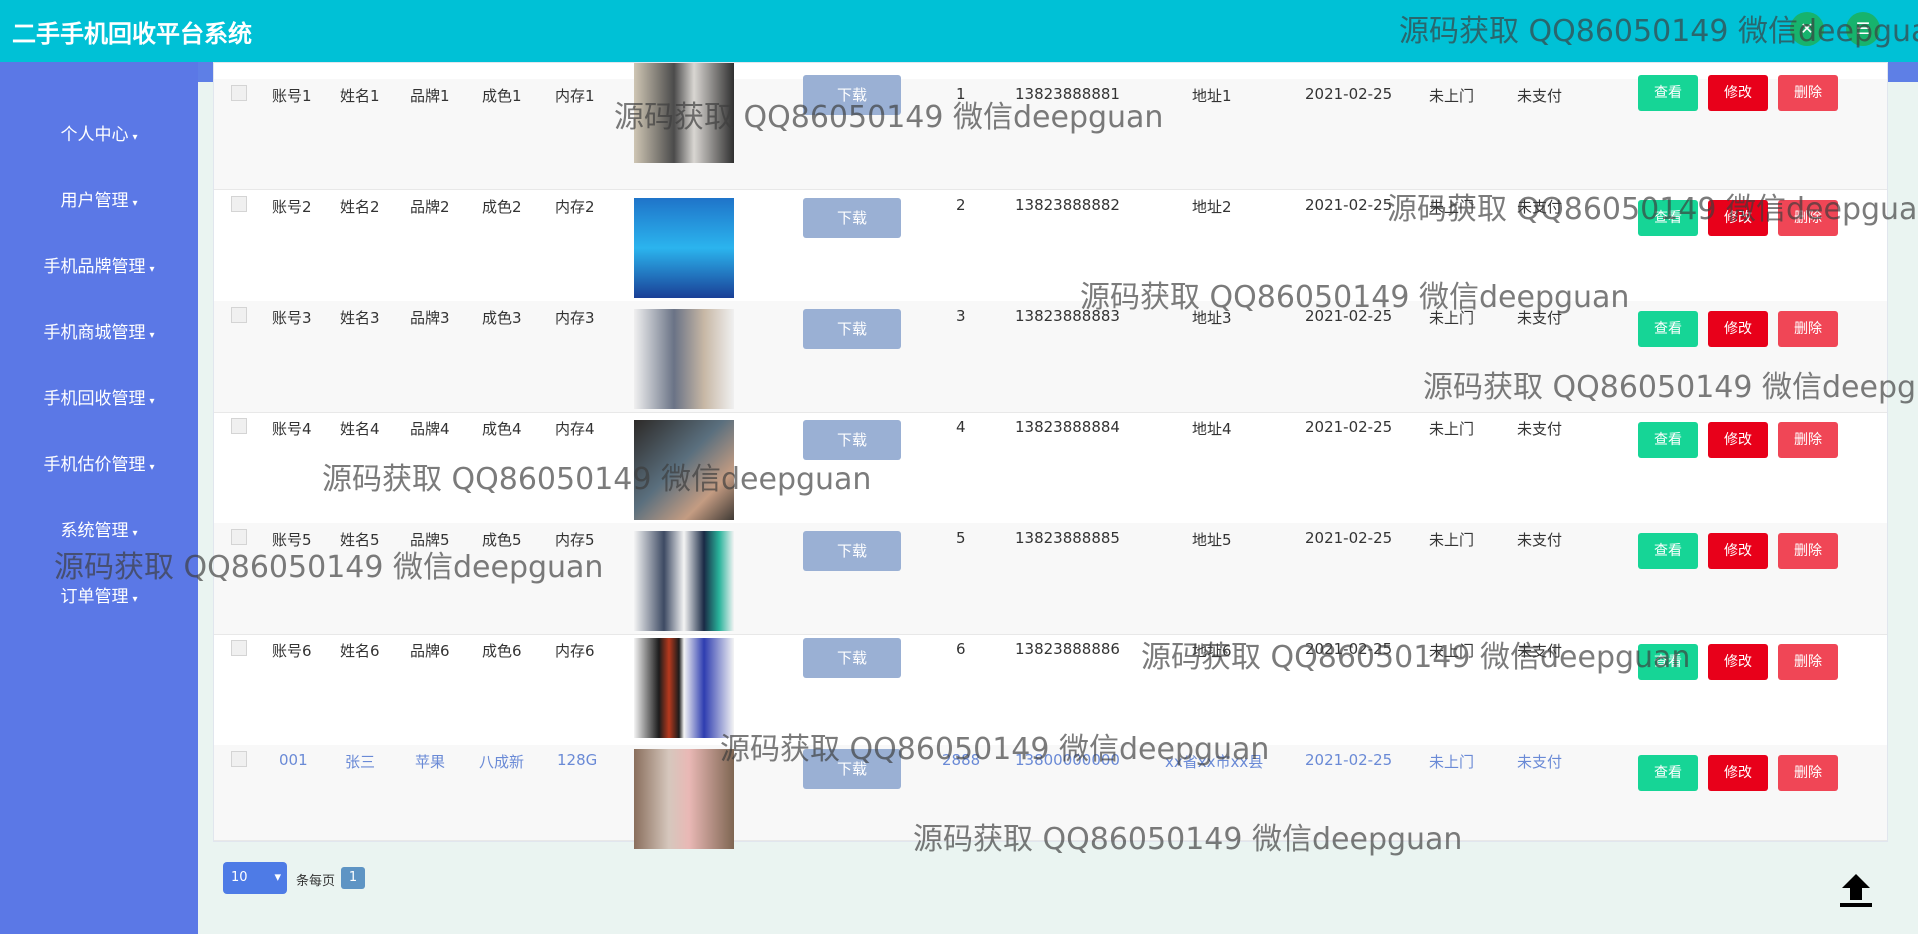 The width and height of the screenshot is (1918, 934). Describe the element at coordinates (502, 207) in the screenshot. I see `cell-condition: 成色2` at that location.